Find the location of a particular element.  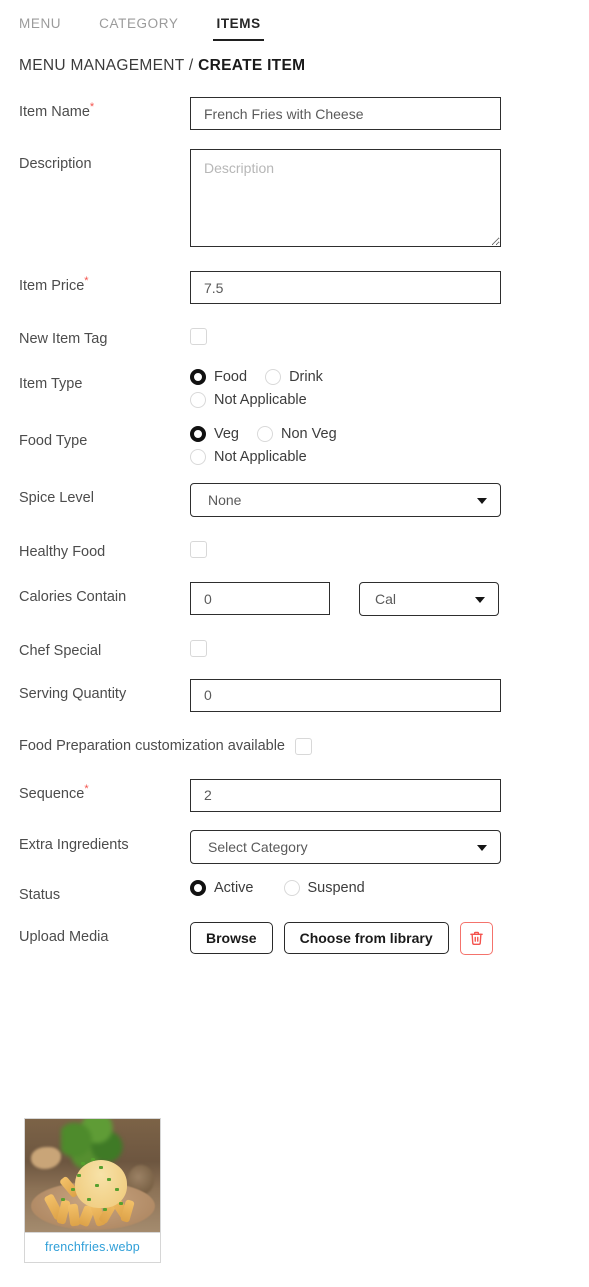

radio-status-active: Active is located at coordinates (222, 887).